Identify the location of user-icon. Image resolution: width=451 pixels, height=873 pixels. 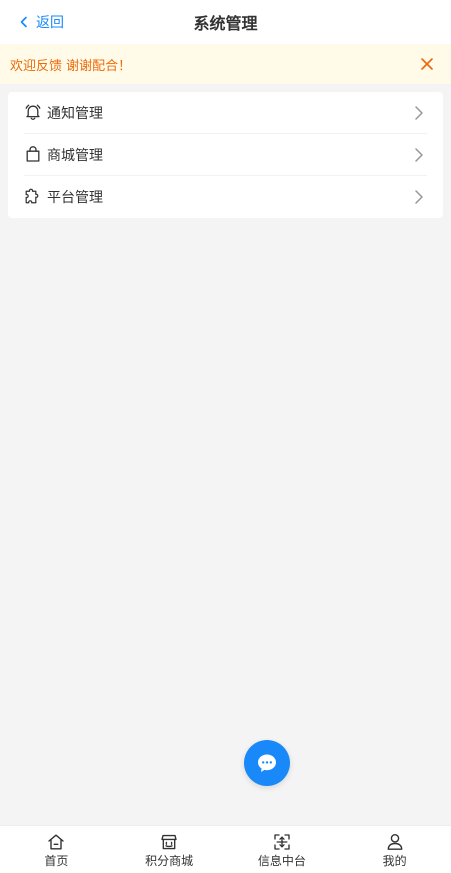
(395, 842).